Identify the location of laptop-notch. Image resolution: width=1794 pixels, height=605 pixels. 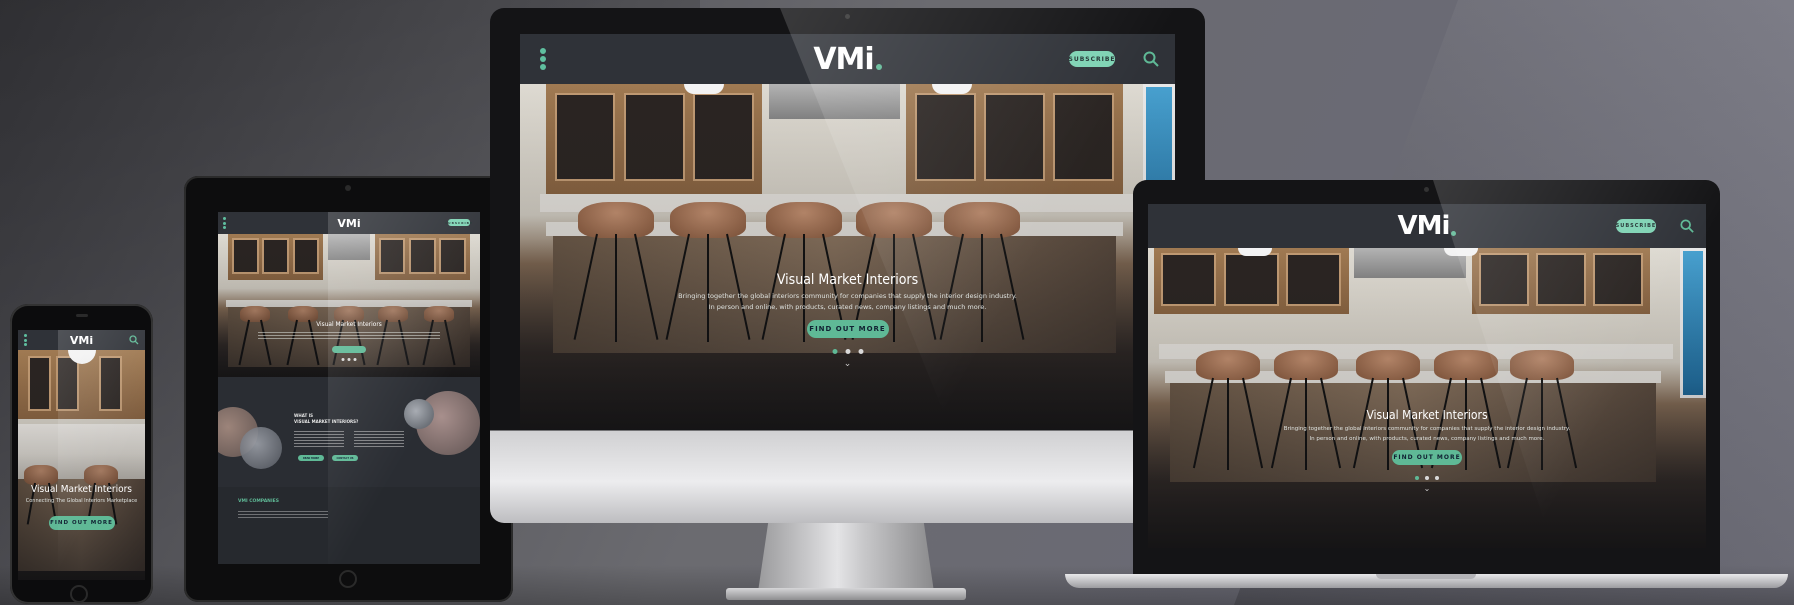
(1426, 576).